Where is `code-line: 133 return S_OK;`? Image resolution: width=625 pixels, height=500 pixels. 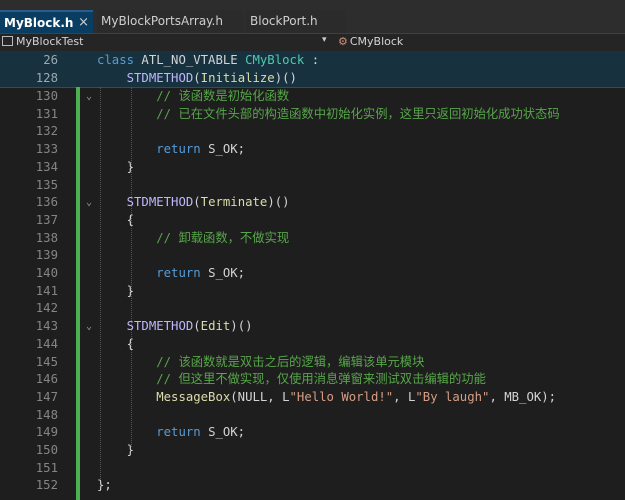 code-line: 133 return S_OK; is located at coordinates (312, 150).